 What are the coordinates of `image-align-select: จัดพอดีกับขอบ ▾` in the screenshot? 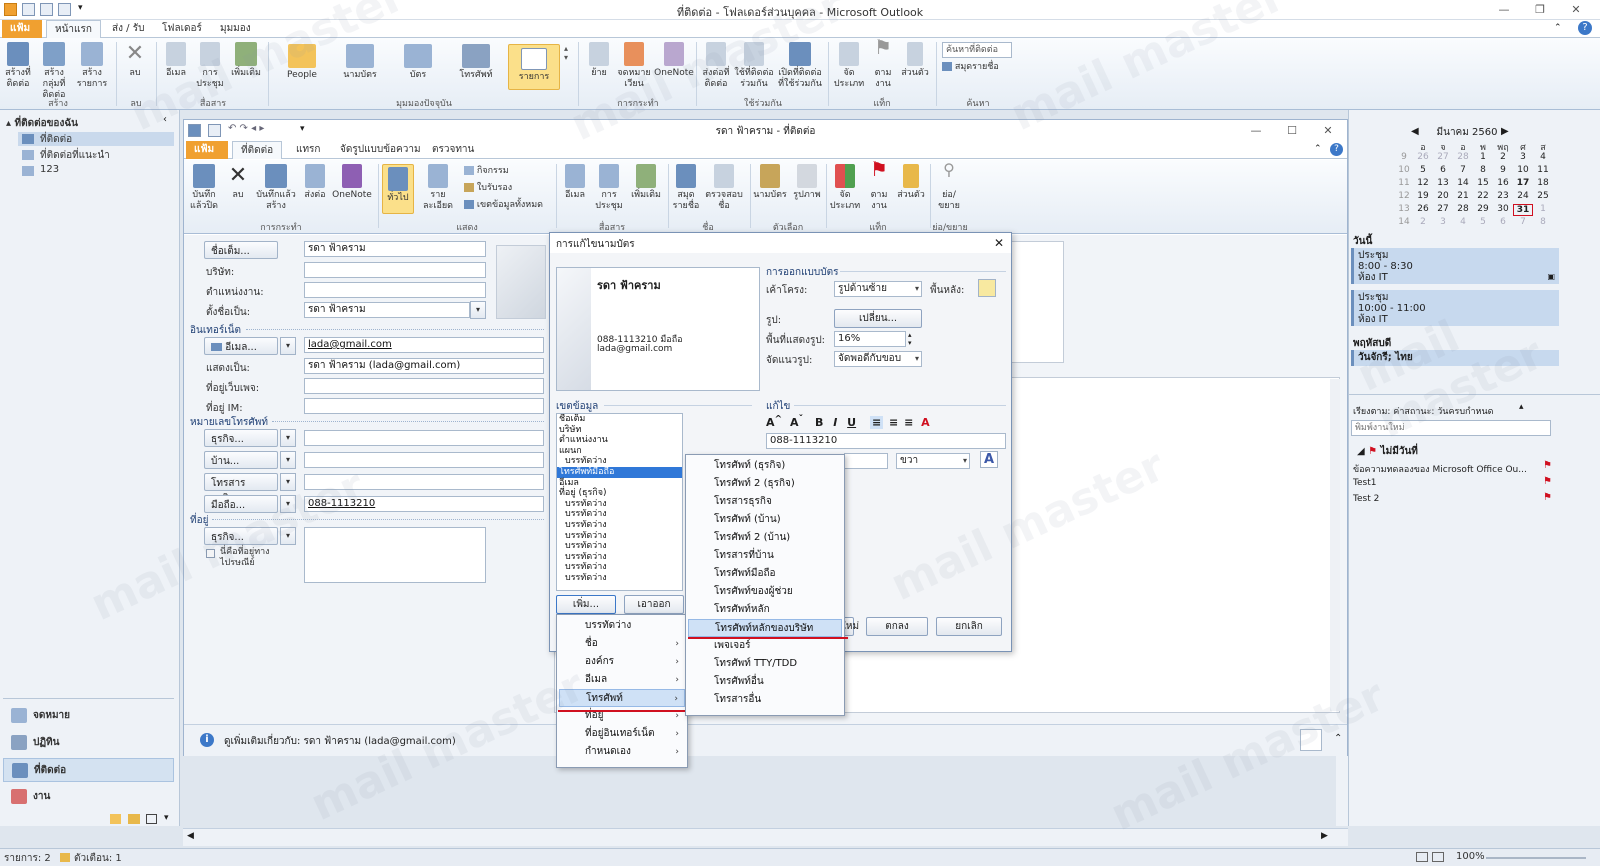 It's located at (878, 359).